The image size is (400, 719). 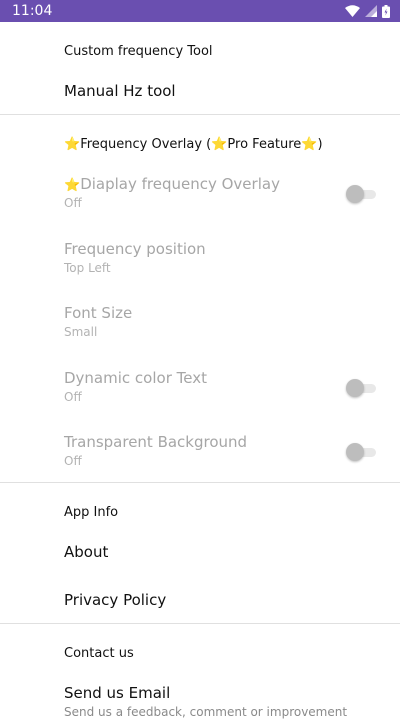 I want to click on pref-display-frequency-overlay-summary: Off, so click(x=73, y=203).